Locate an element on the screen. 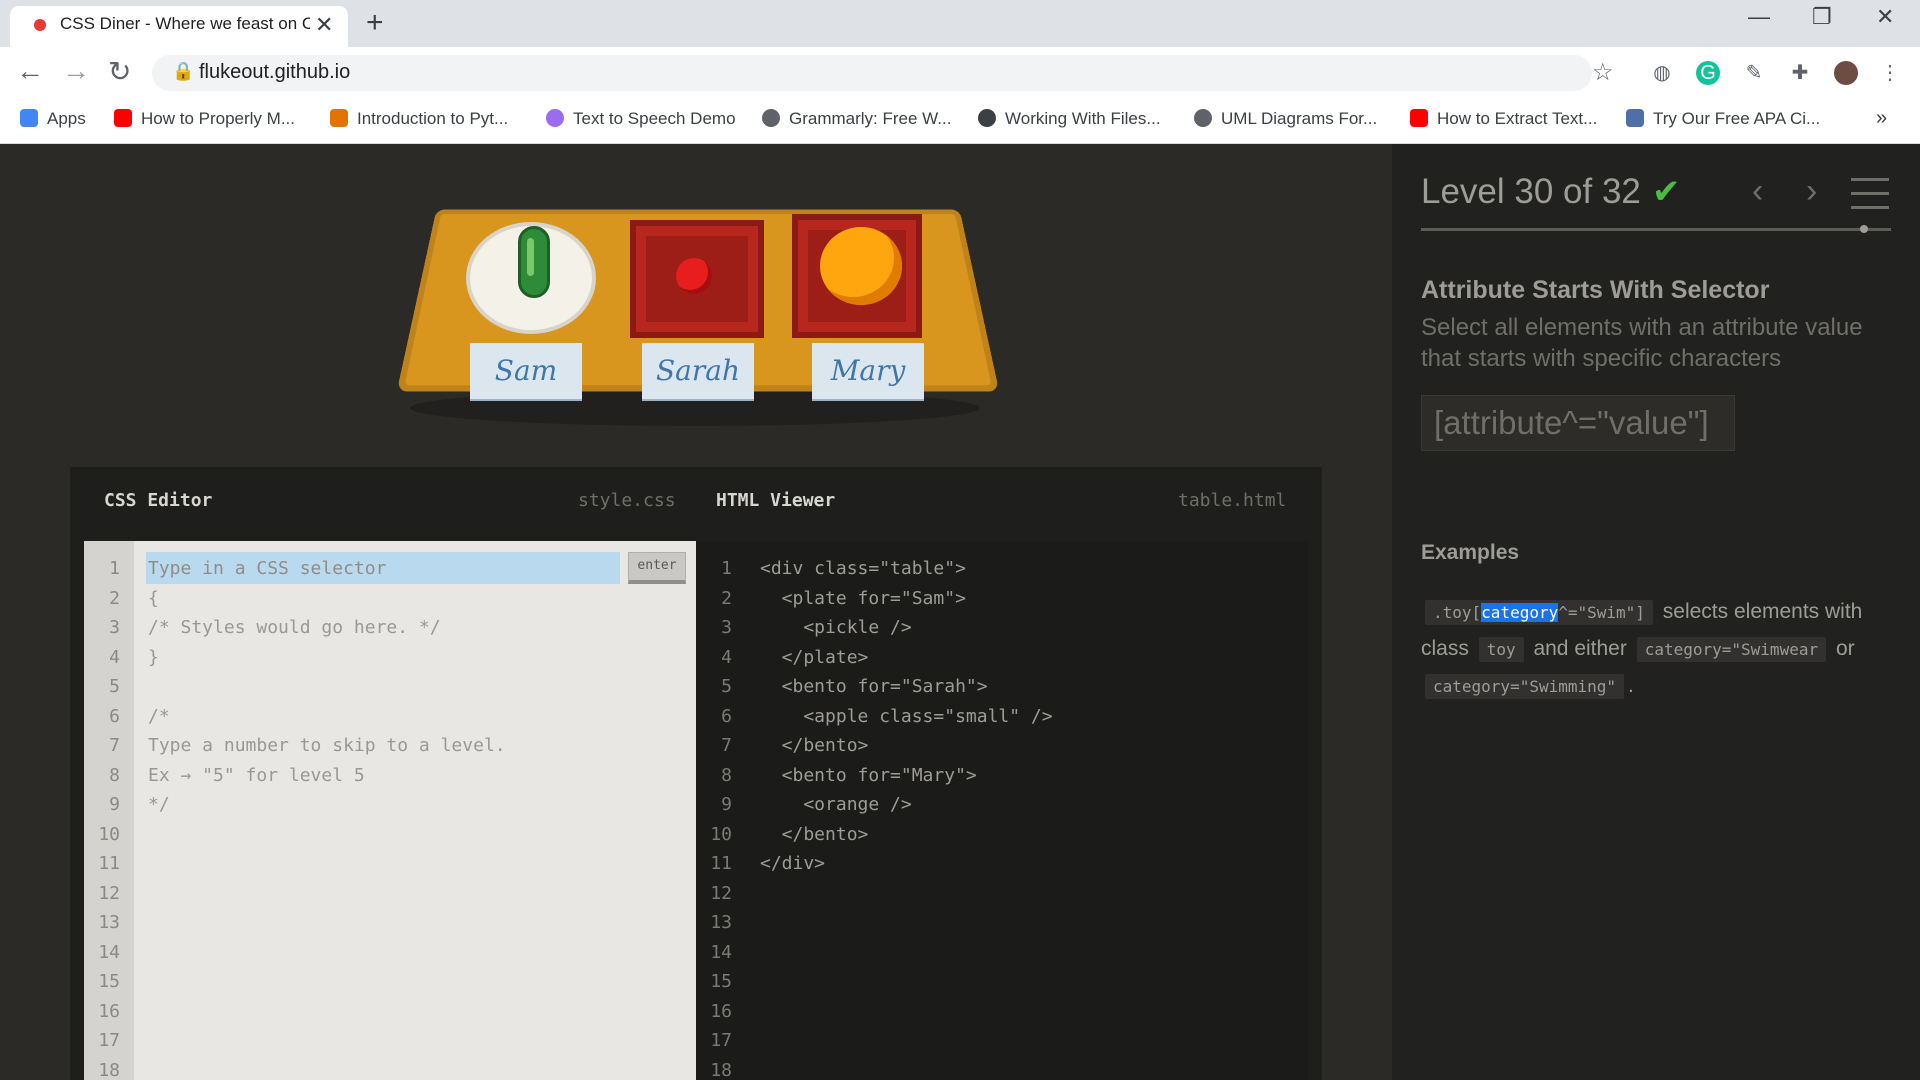 Image resolution: width=1920 pixels, height=1080 pixels. html-line-number: 1 is located at coordinates (726, 568).